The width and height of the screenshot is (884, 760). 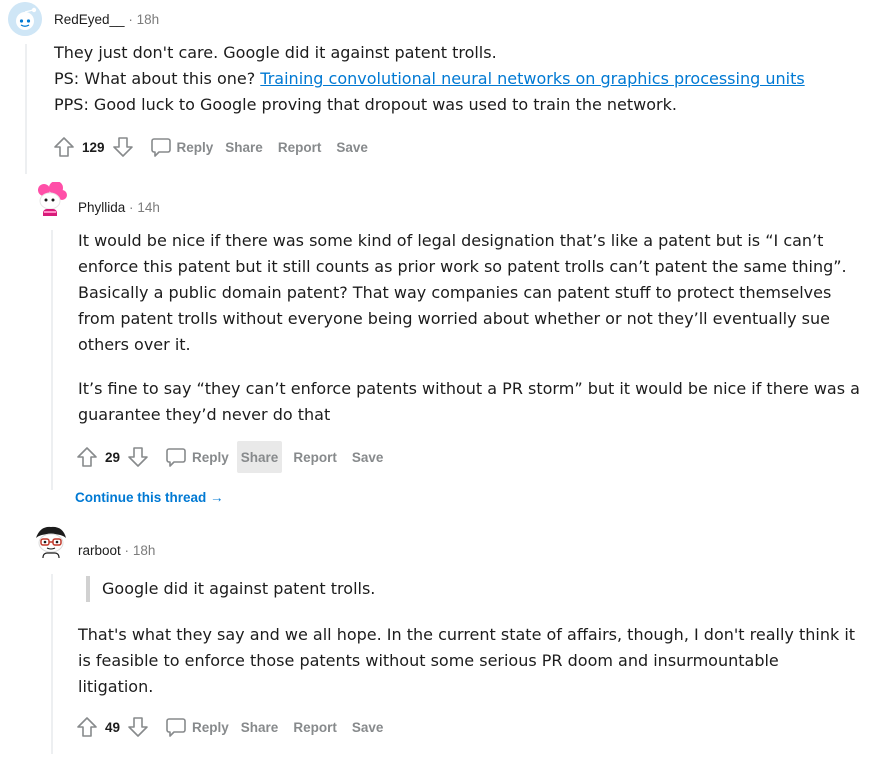 What do you see at coordinates (93, 147) in the screenshot?
I see `vote-score: 129` at bounding box center [93, 147].